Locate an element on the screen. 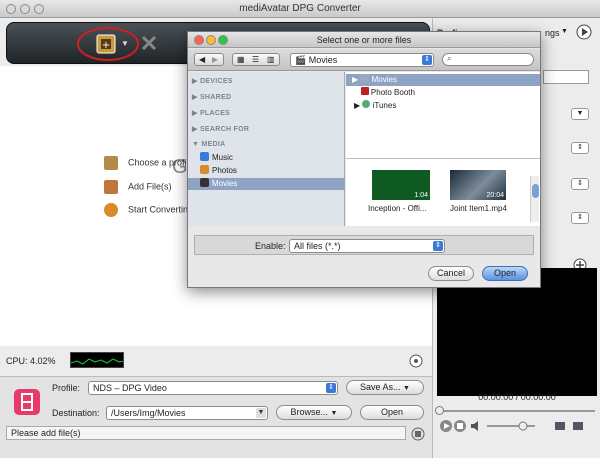 This screenshot has height=458, width=600. destination-field: /Users/Img/Movies ▼ is located at coordinates (187, 413).